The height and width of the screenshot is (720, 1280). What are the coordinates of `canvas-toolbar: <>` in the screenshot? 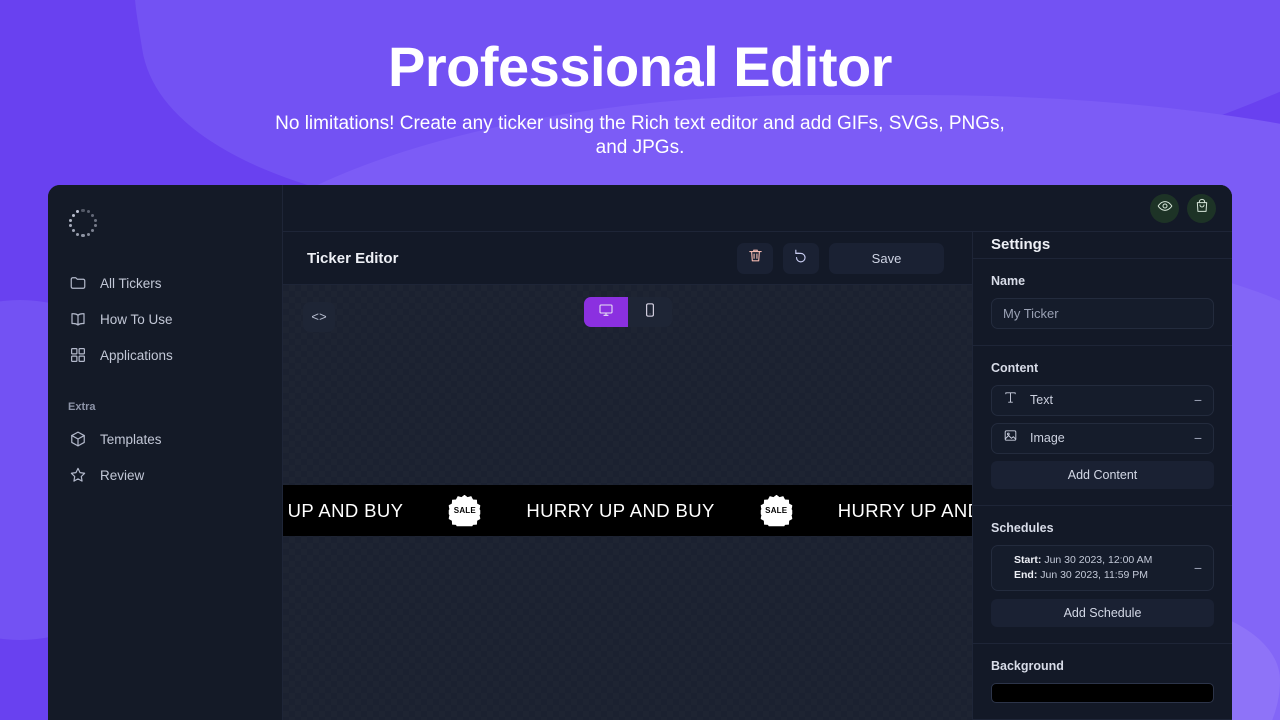 It's located at (627, 311).